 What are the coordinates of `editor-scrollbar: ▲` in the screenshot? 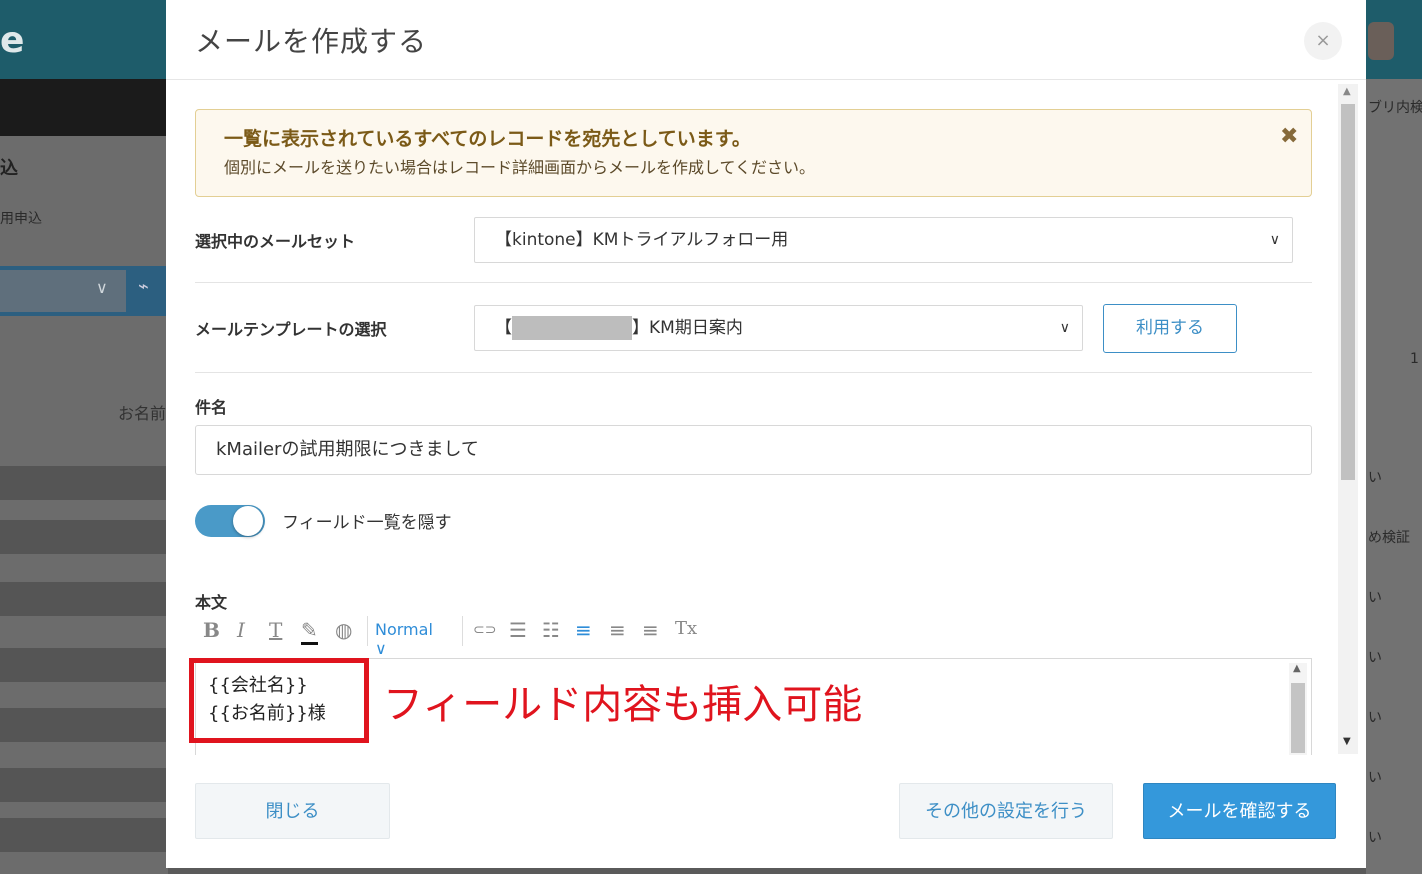 It's located at (1298, 709).